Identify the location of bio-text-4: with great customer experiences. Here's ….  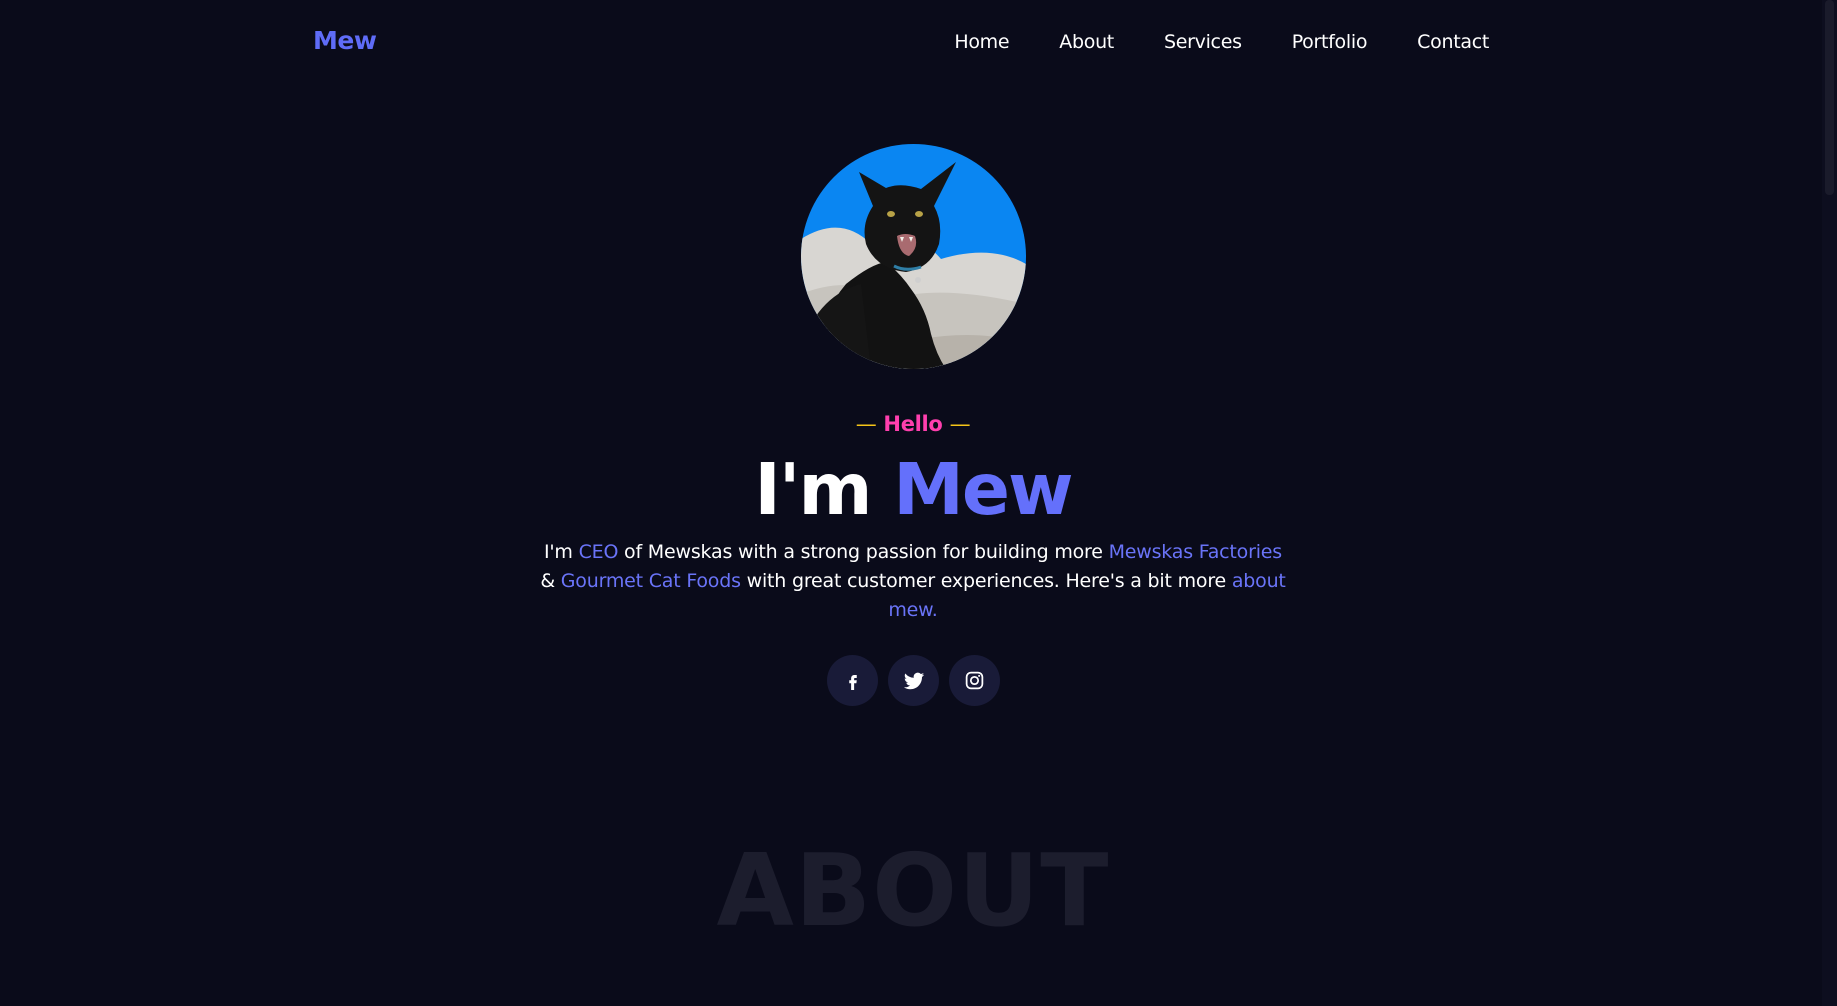
(986, 581).